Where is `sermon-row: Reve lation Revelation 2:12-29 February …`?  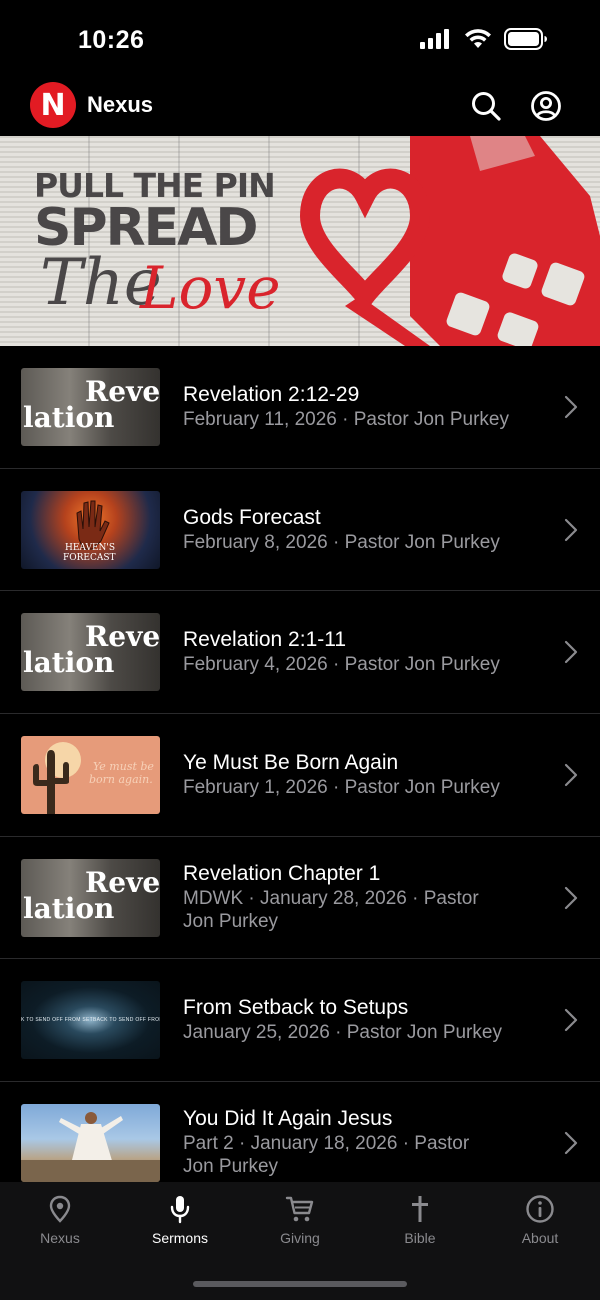
sermon-row: Reve lation Revelation 2:12-29 February … is located at coordinates (300, 407).